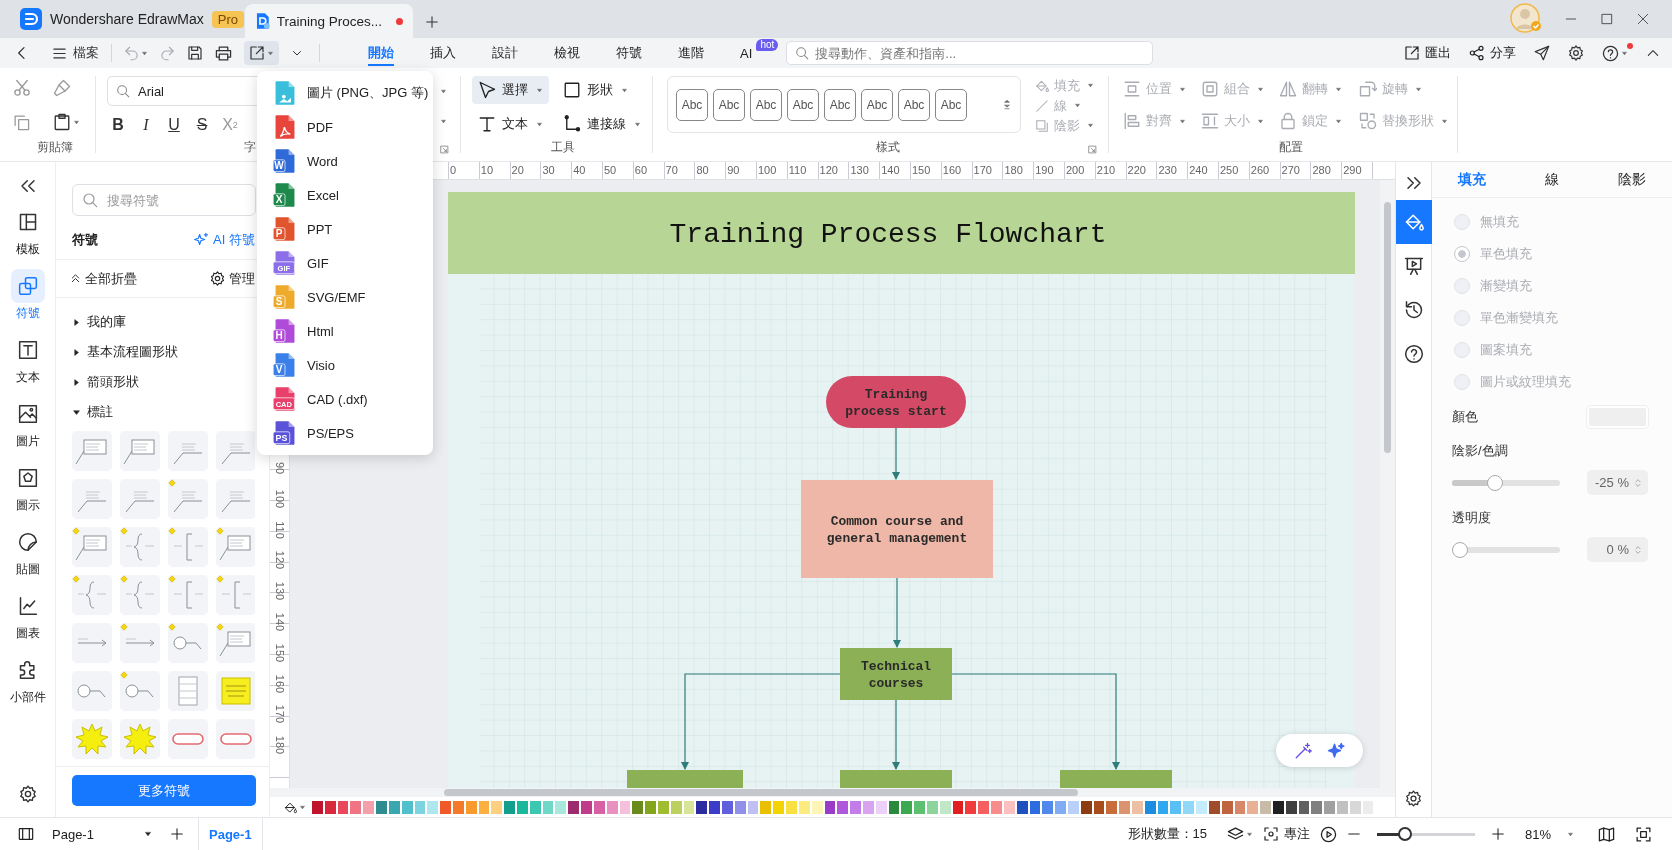  I want to click on group-label: 剪貼簿, so click(54, 147).